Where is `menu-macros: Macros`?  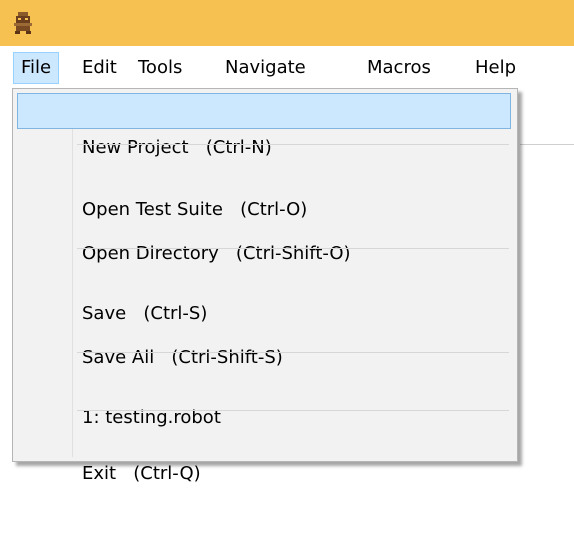
menu-macros: Macros is located at coordinates (399, 68).